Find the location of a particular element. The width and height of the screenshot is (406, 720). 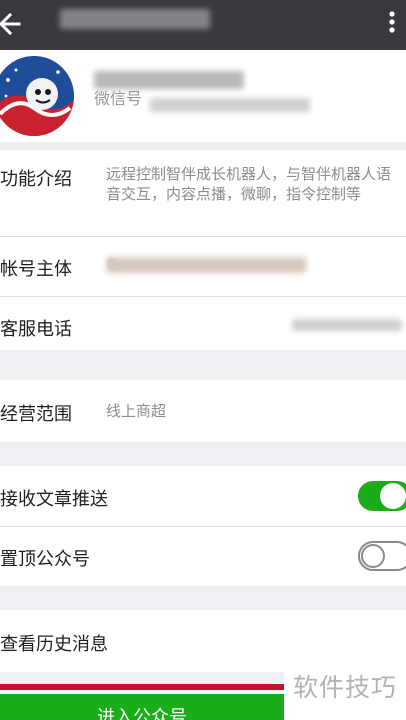

account-profile is located at coordinates (203, 96).